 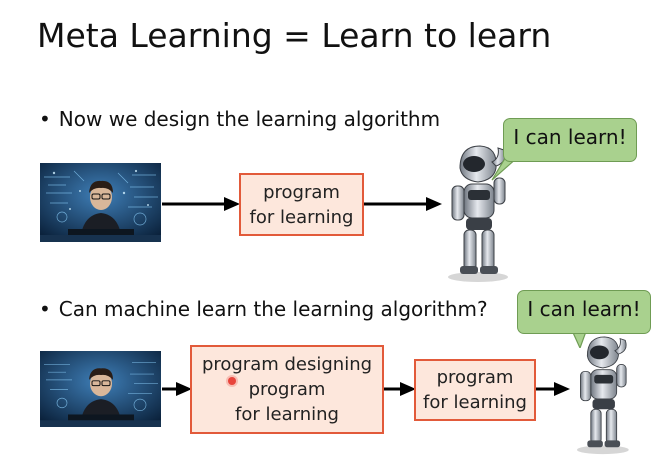 I want to click on programmer-photo, so click(x=100, y=202).